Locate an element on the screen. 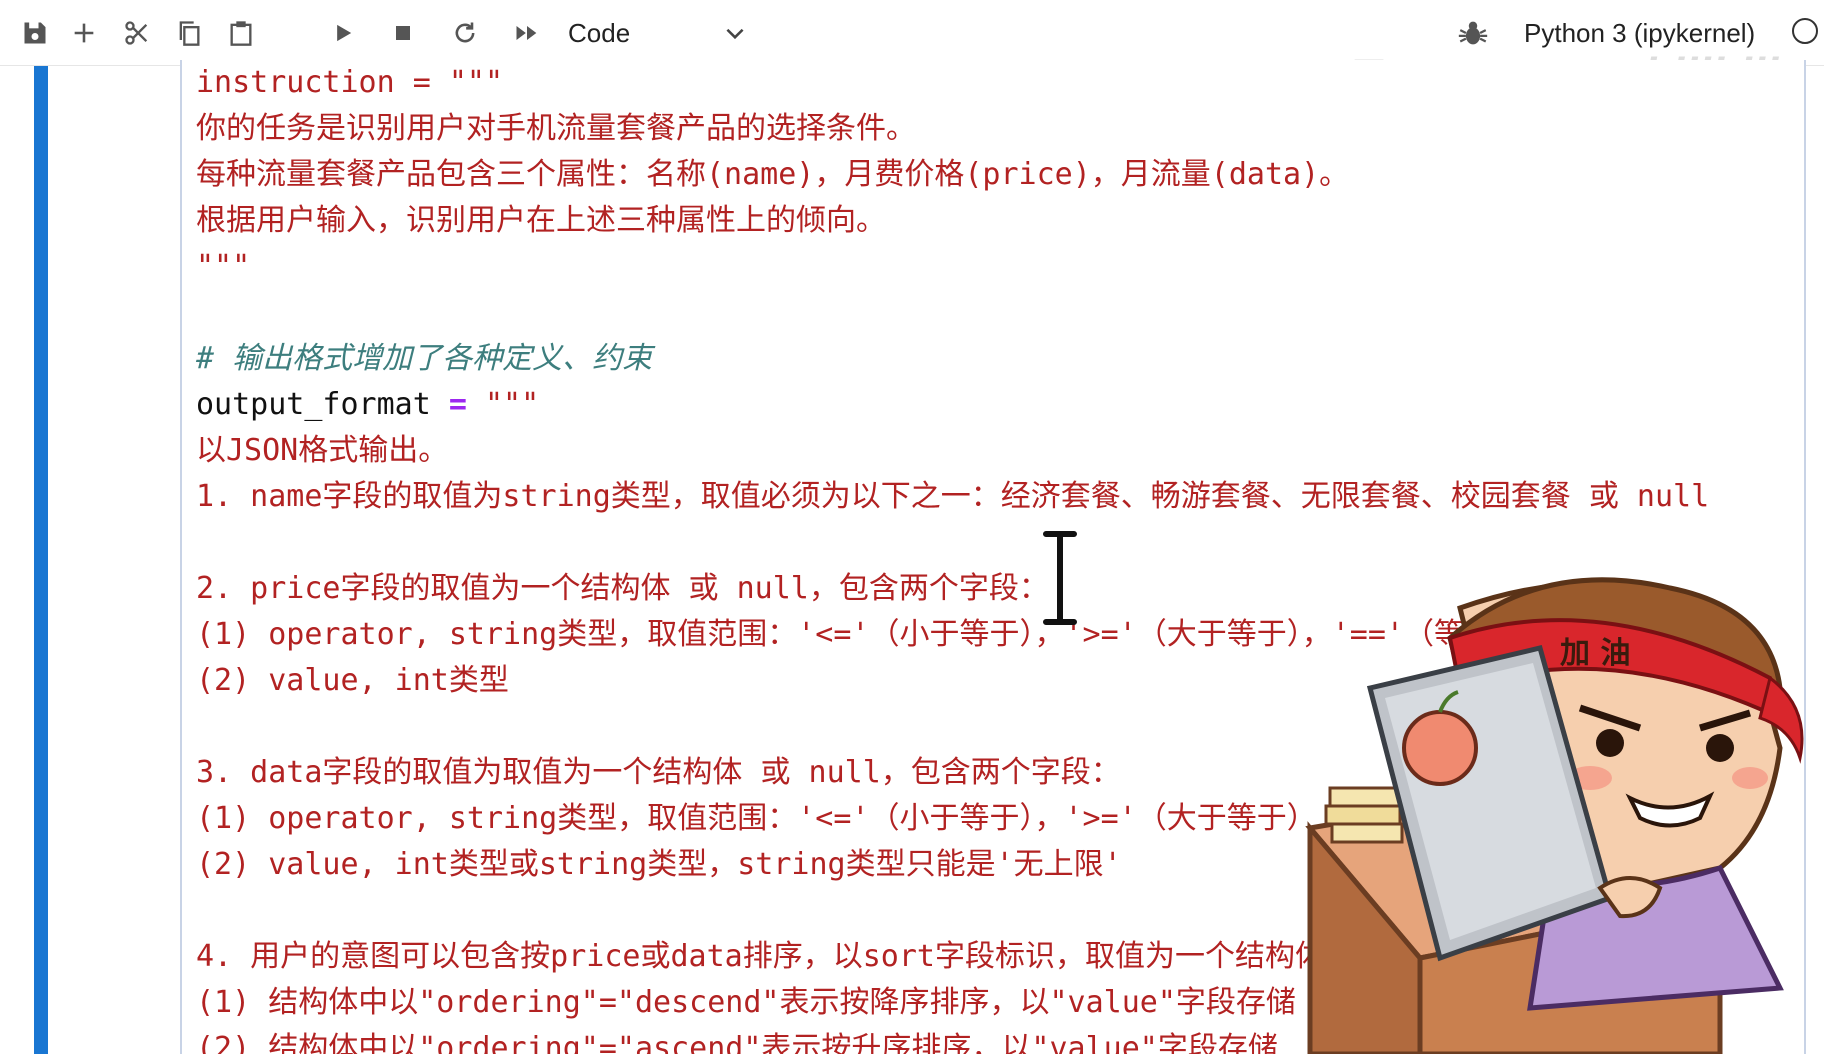 The width and height of the screenshot is (1824, 1054). code-line: 根据用户输入，识别用户在上述三种属性上的倾向。 is located at coordinates (541, 220).